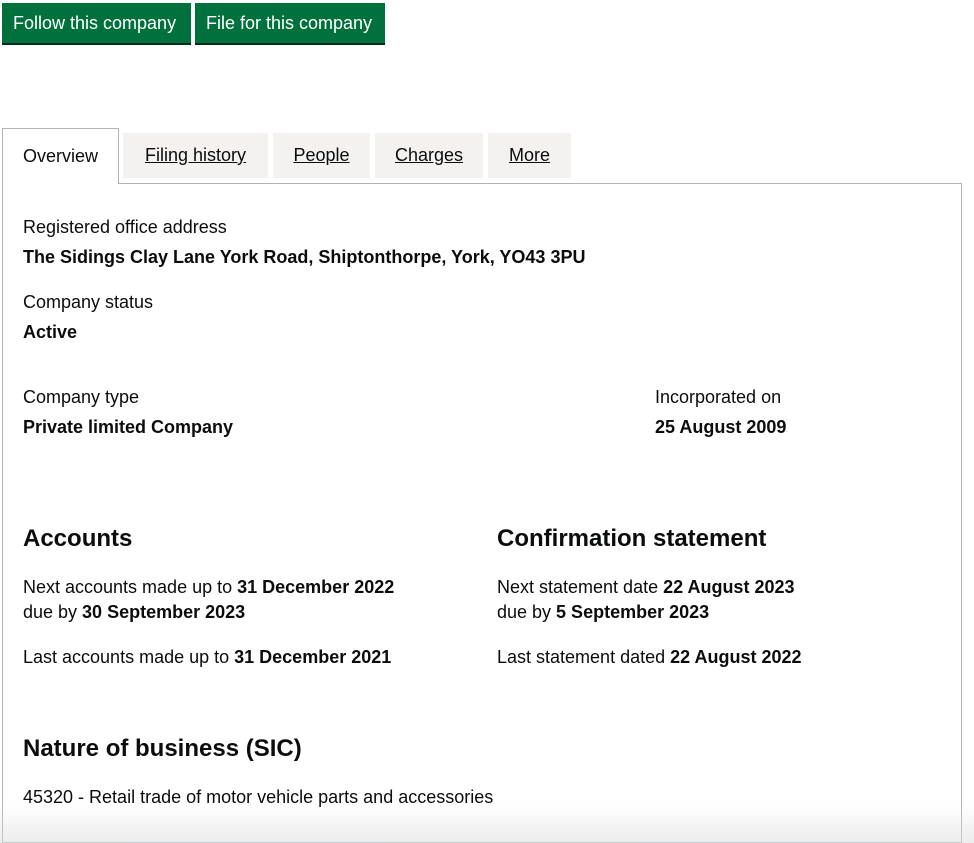 The image size is (974, 843). Describe the element at coordinates (632, 538) in the screenshot. I see `confirmation-statement-heading: Confirmation statement` at that location.